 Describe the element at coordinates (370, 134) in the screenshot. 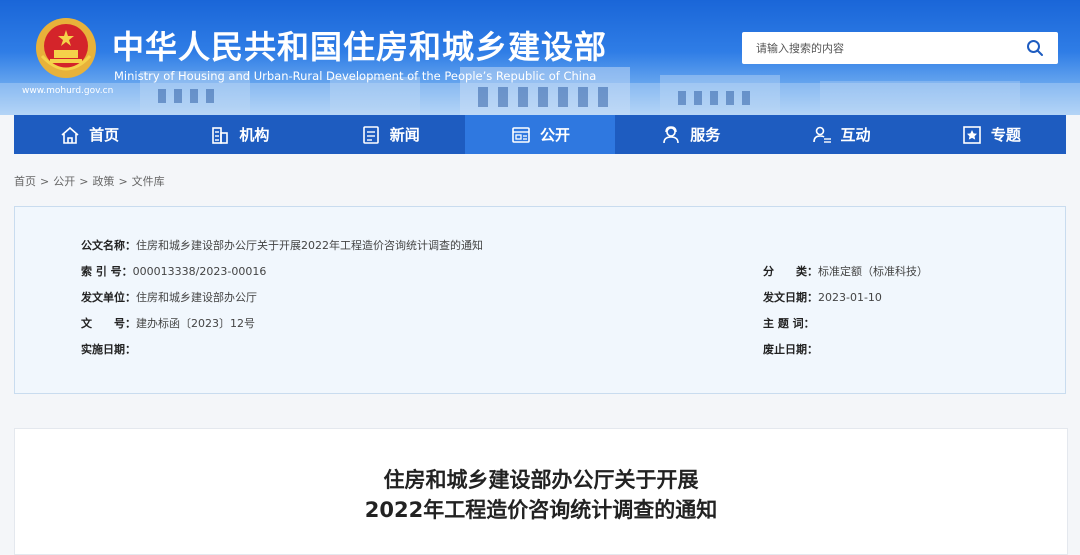

I see `news-icon` at that location.